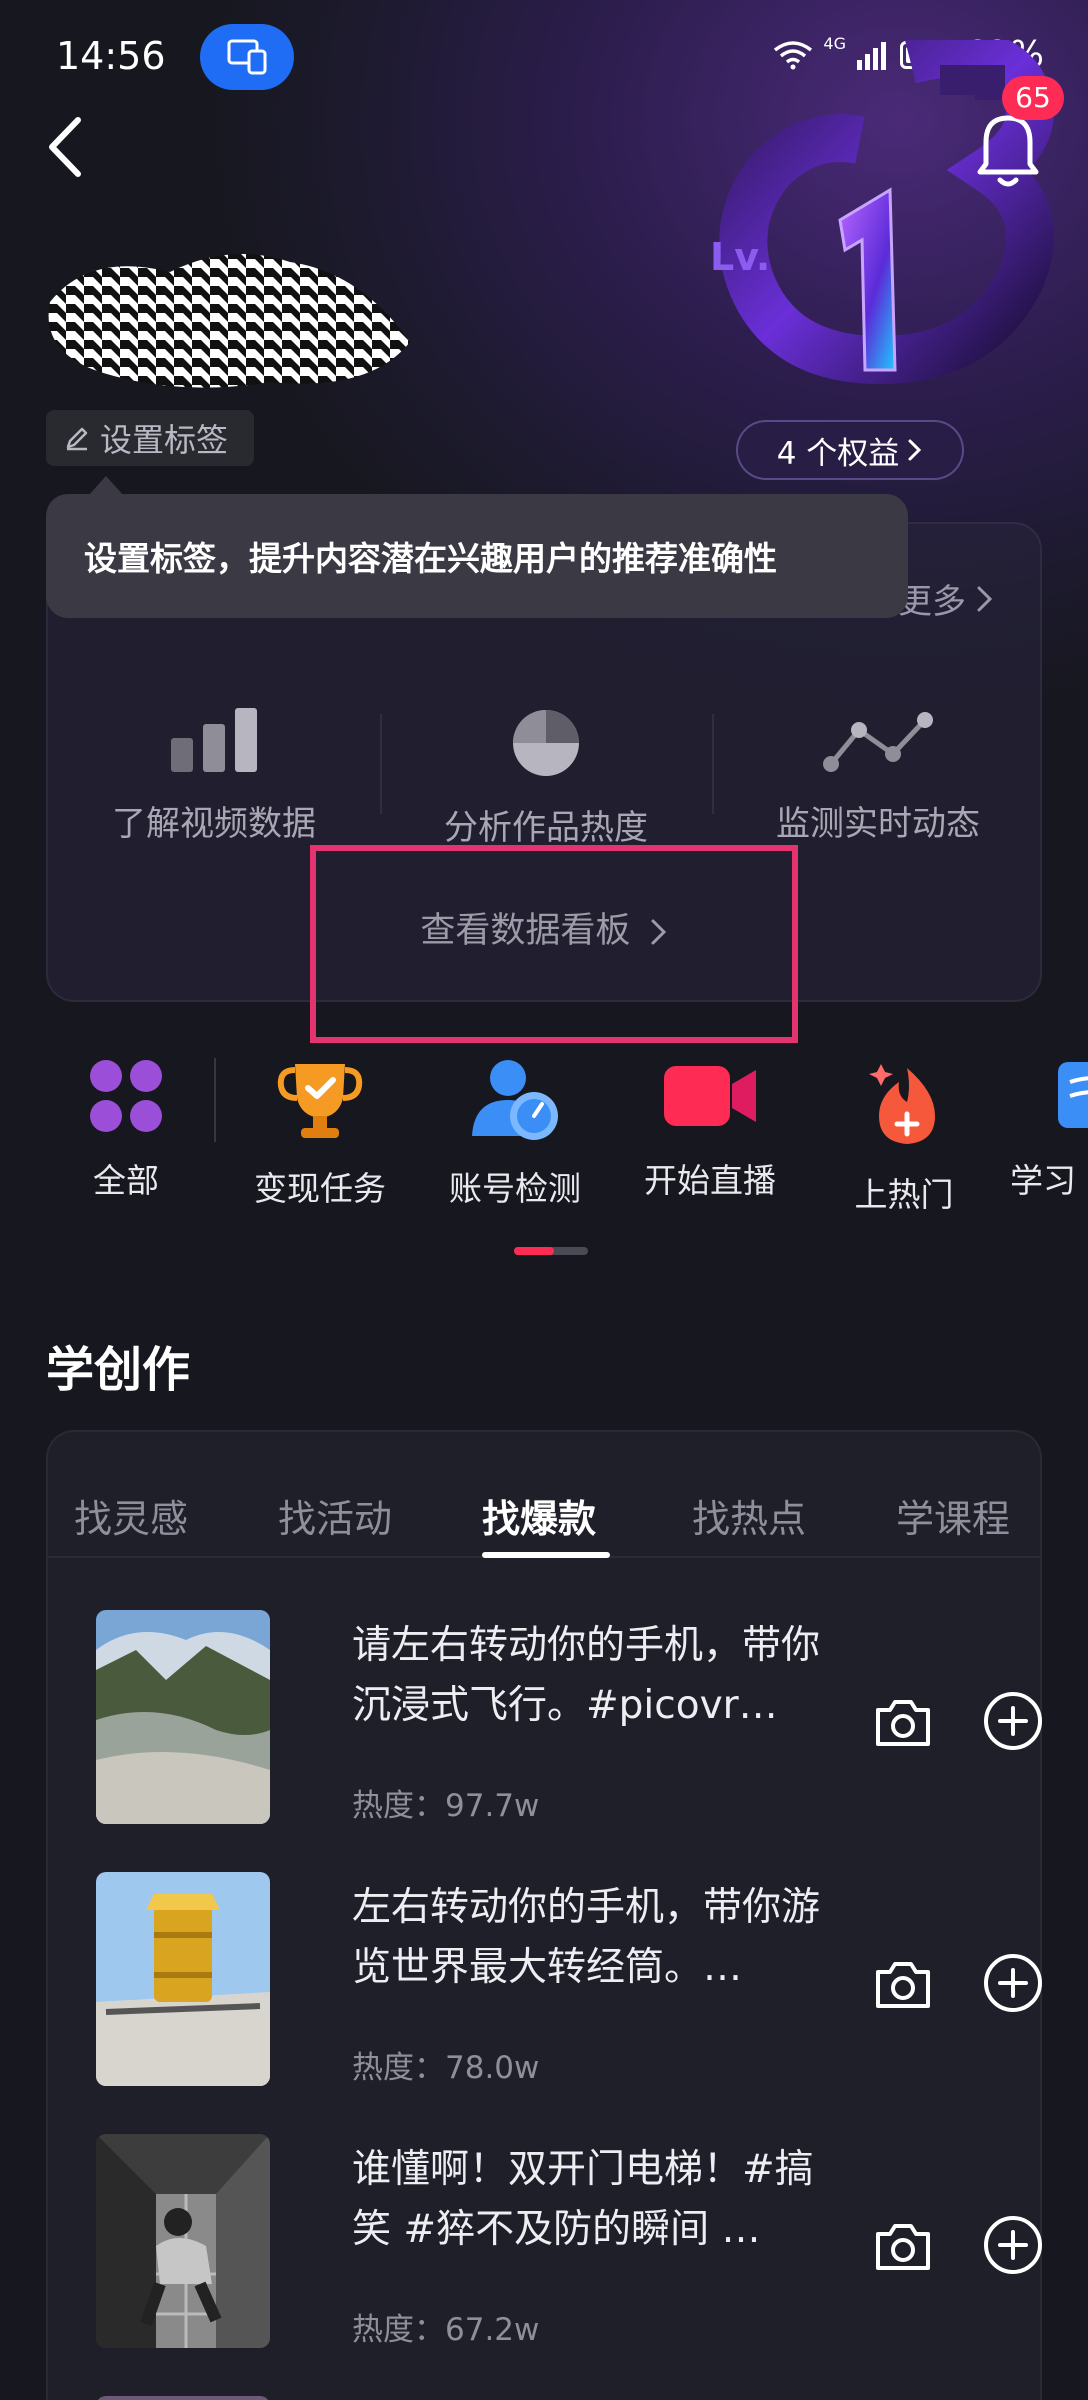 The width and height of the screenshot is (1088, 2400). I want to click on shortcut-label: 上热门, so click(904, 1194).